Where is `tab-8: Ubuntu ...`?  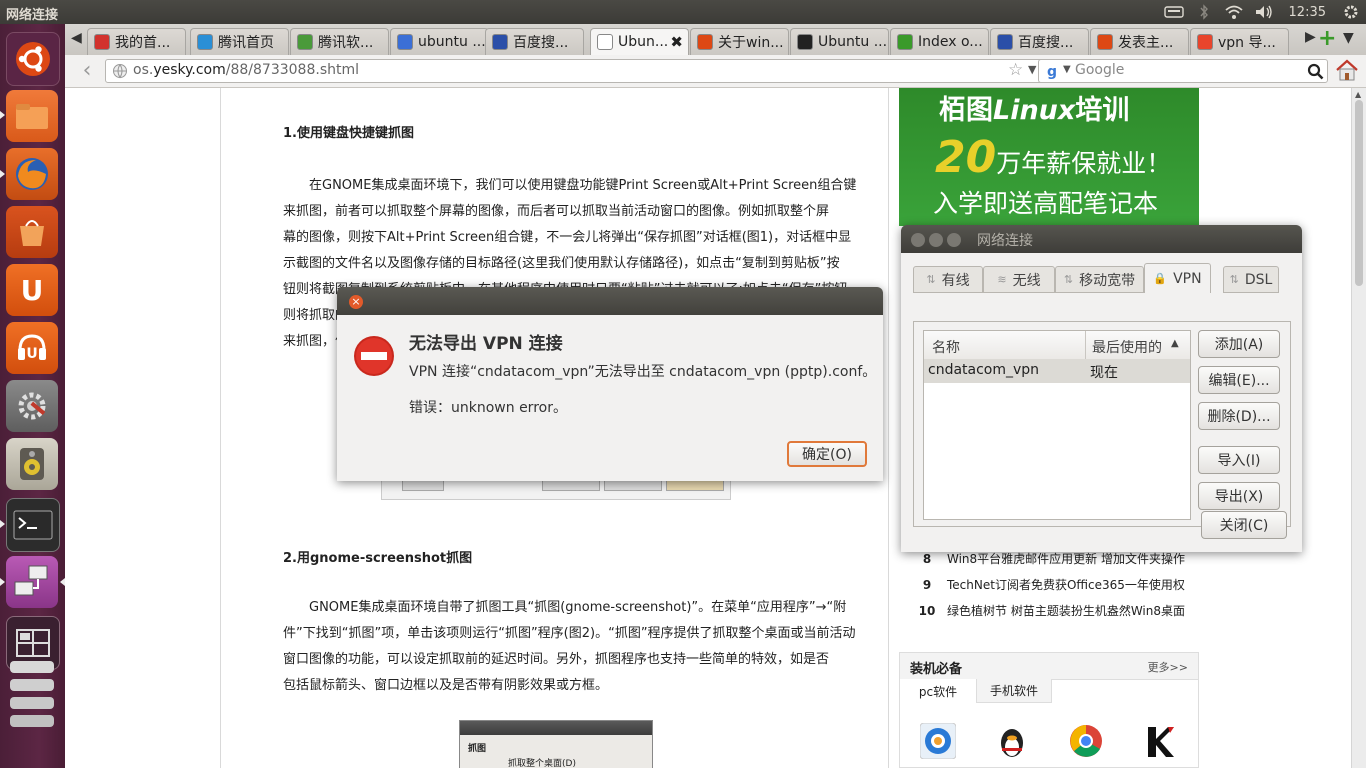 tab-8: Ubuntu ... is located at coordinates (839, 41).